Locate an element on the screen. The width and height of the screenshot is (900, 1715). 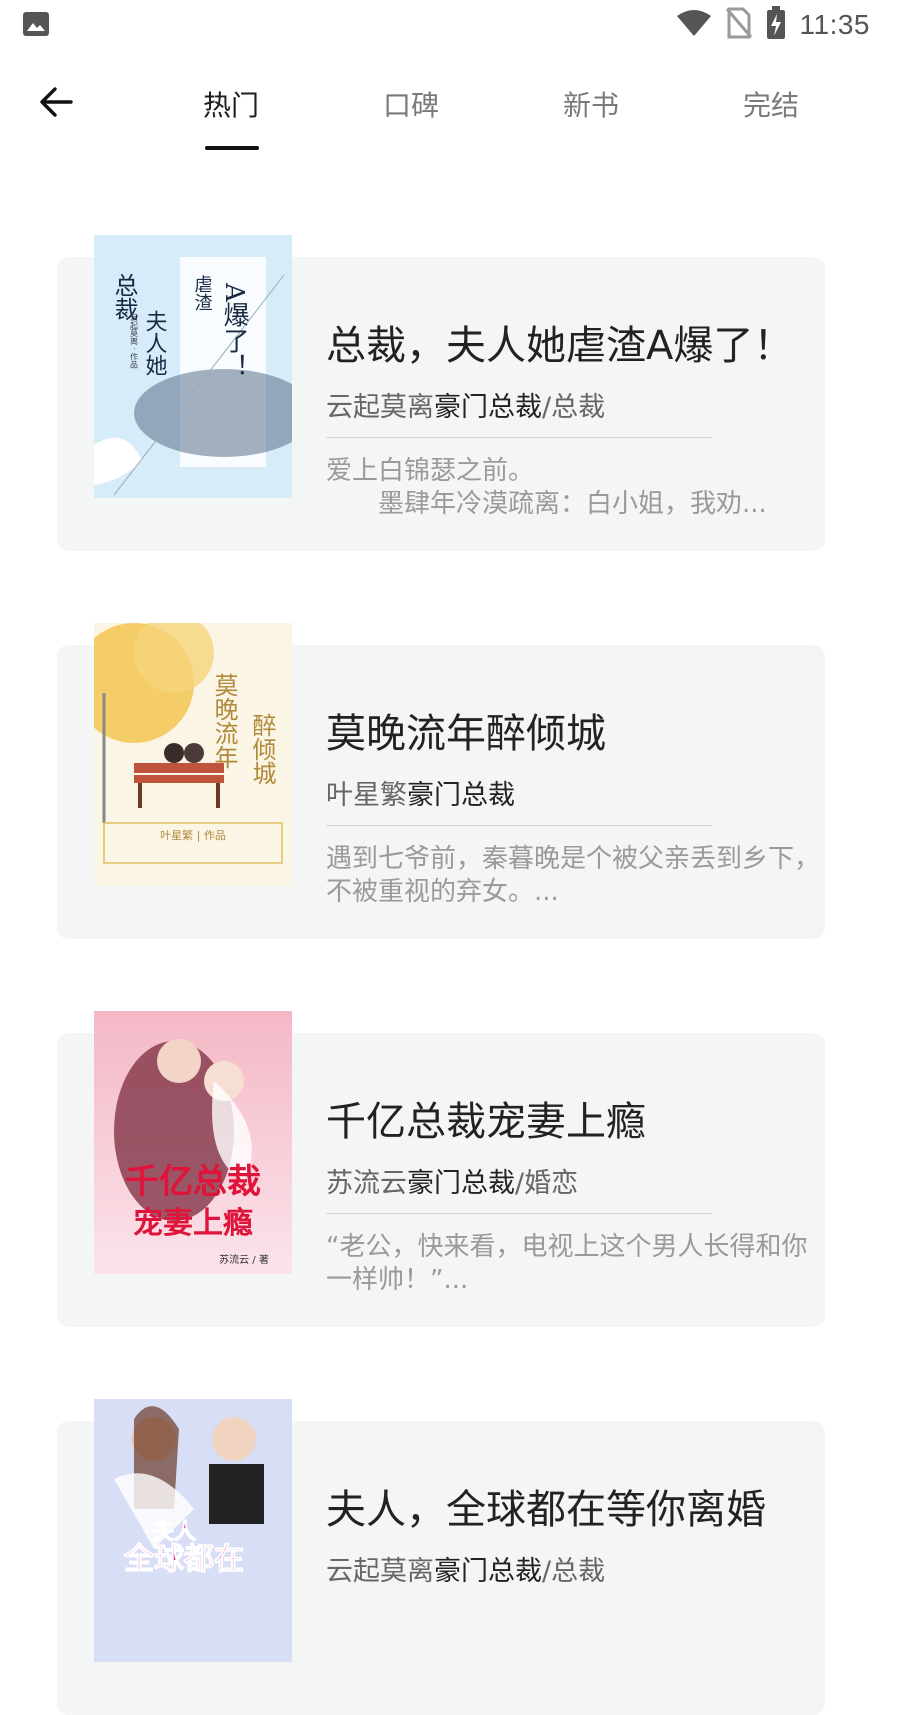
tab-new-books: 新书 is located at coordinates (591, 104).